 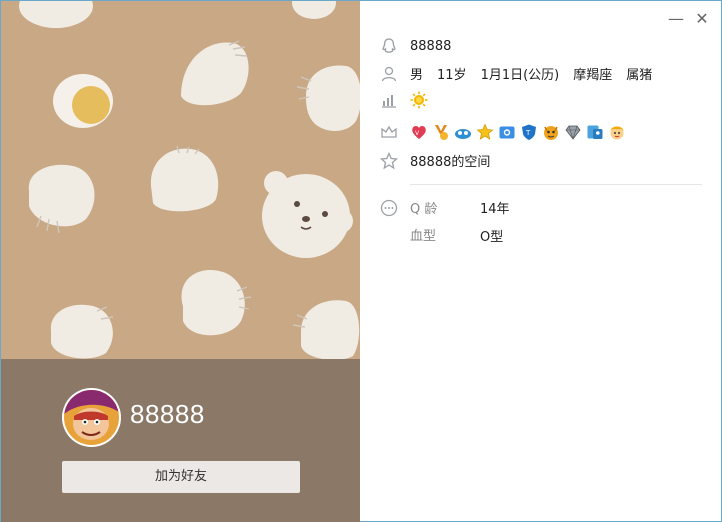 I want to click on badge-list: V T, so click(x=518, y=132).